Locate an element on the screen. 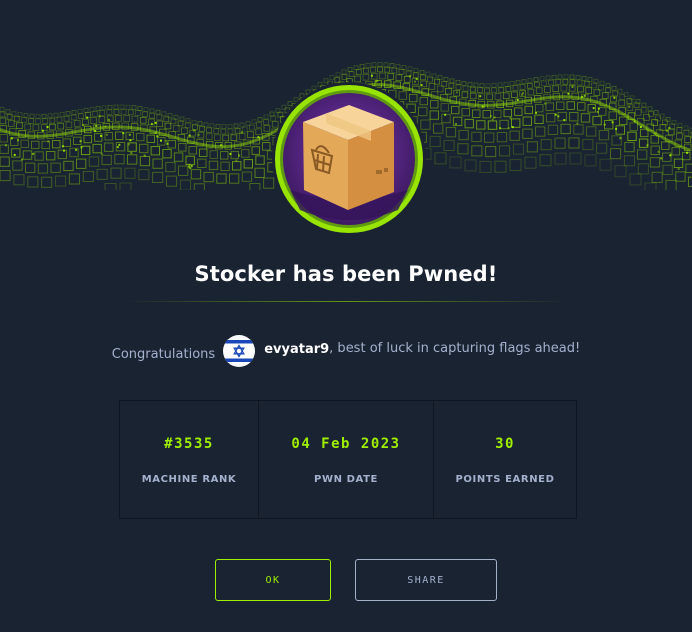 The image size is (692, 632). username-link: evyatar9 is located at coordinates (296, 349).